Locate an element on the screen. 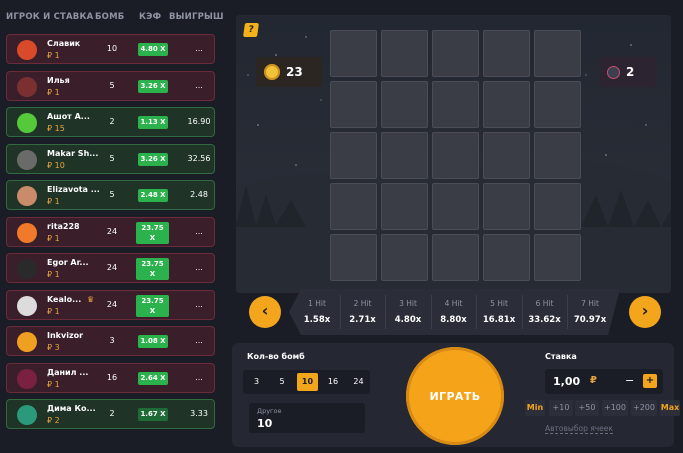  player-row: Ашот А... ₽ 15 2 1.13 X 16.90 is located at coordinates (110, 122).